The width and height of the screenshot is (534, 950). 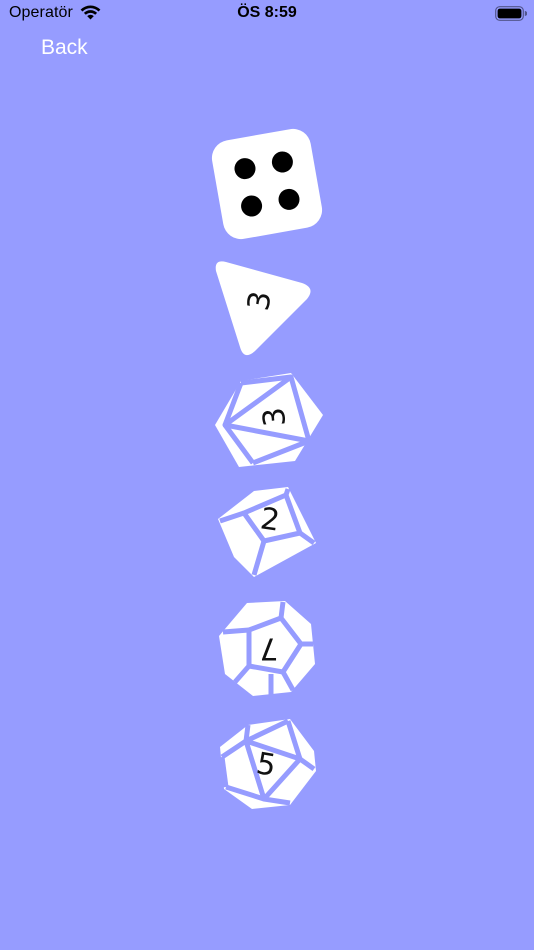 What do you see at coordinates (275, 417) in the screenshot?
I see `d8-value: 3` at bounding box center [275, 417].